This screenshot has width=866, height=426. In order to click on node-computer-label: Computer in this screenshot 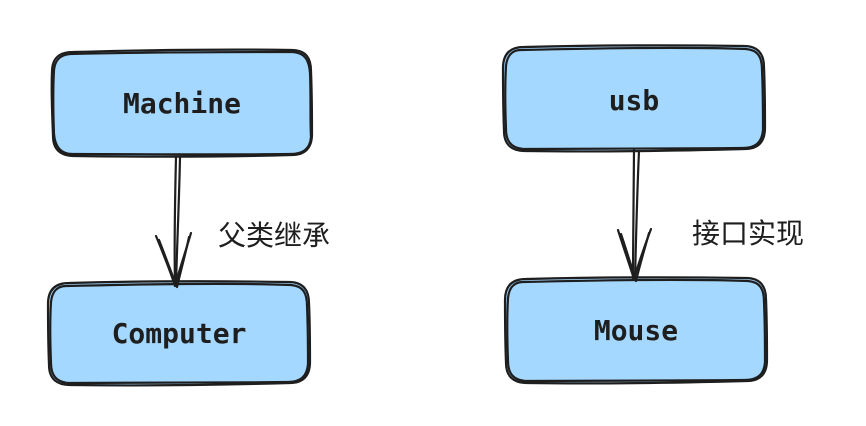, I will do `click(179, 333)`.